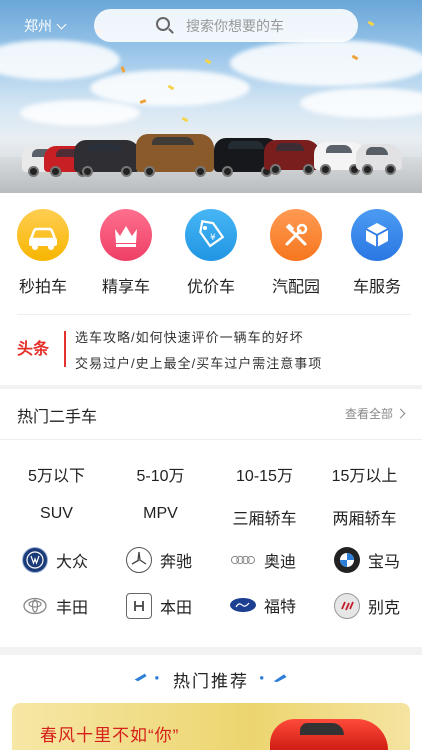 This screenshot has width=422, height=750. Describe the element at coordinates (243, 605) in the screenshot. I see `ford-logo-icon` at that location.